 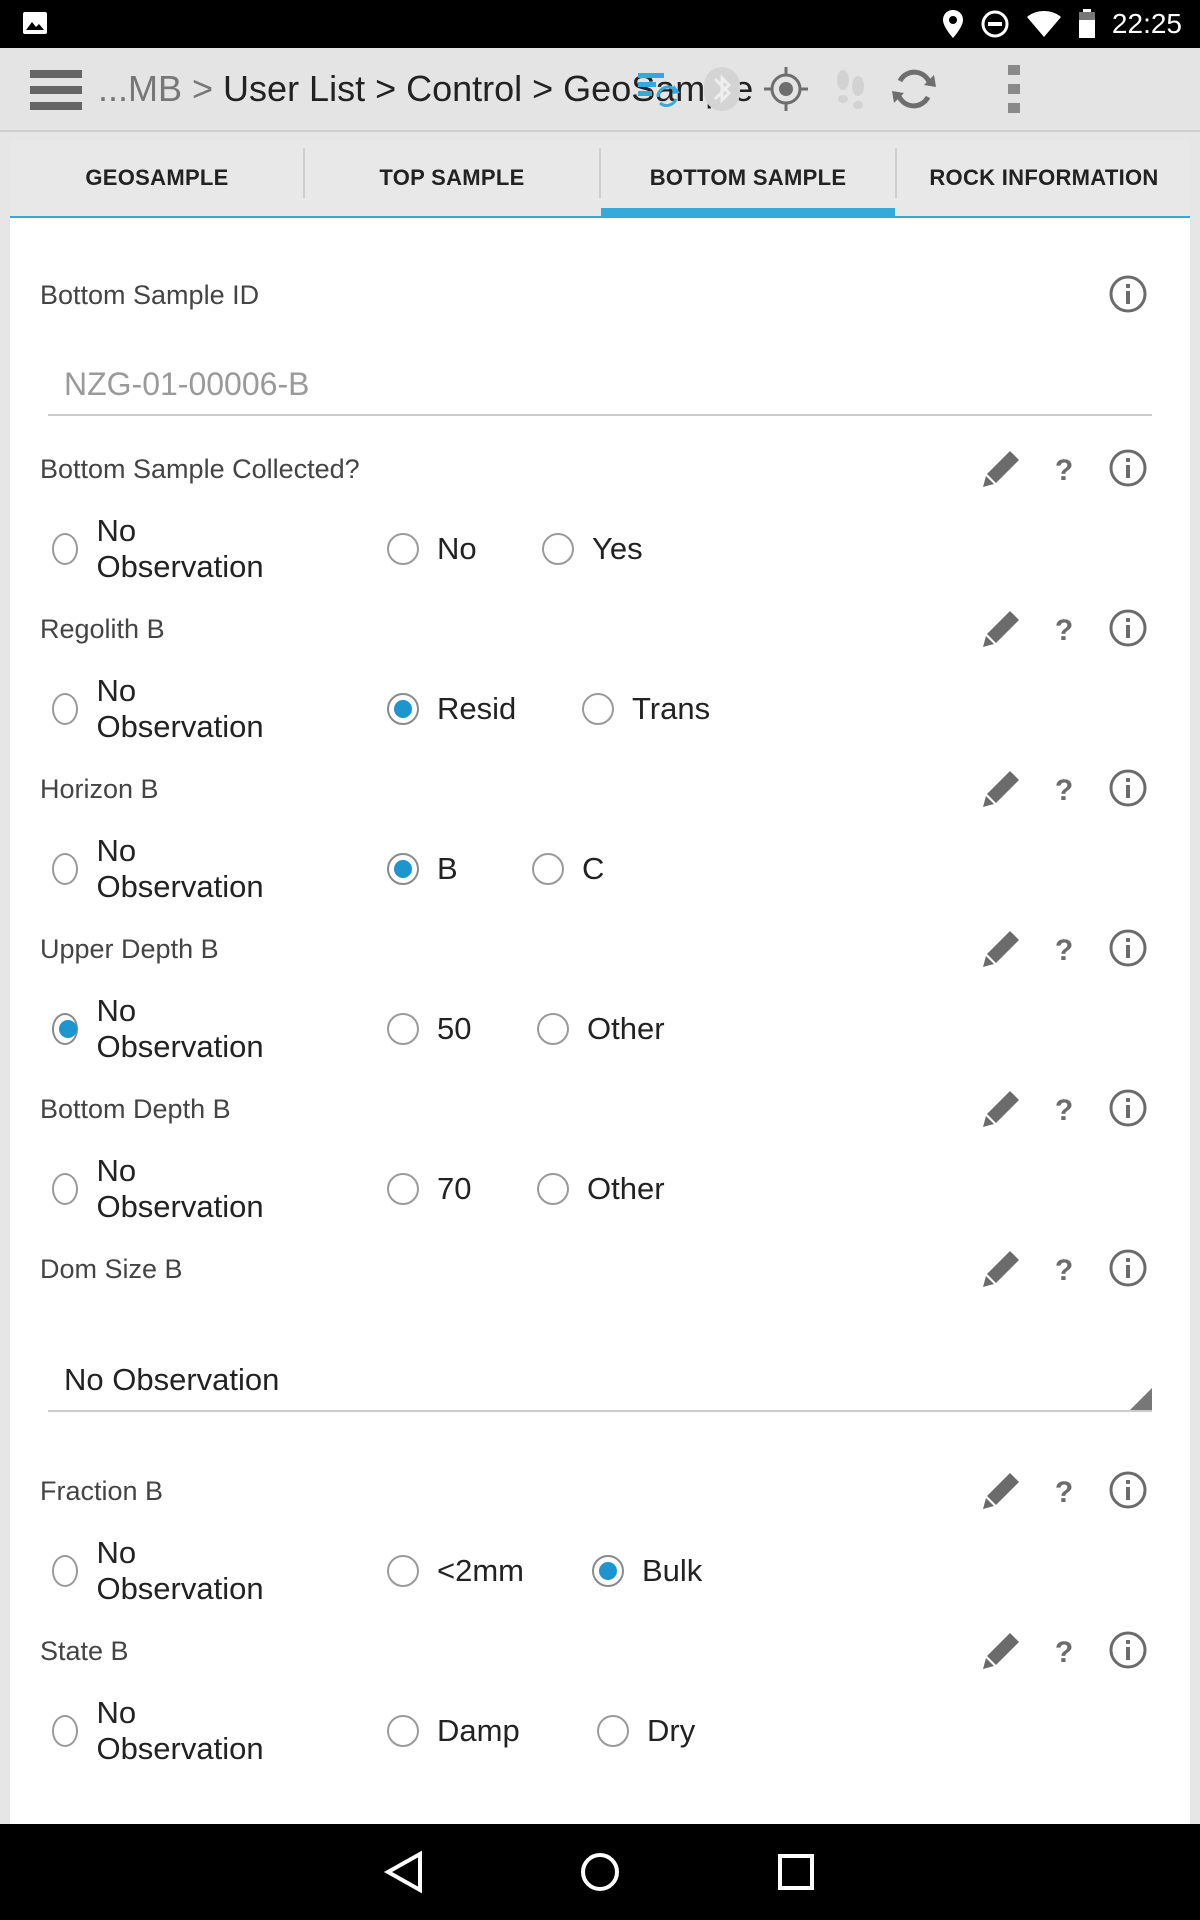 What do you see at coordinates (600, 1383) in the screenshot?
I see `dom-size-select: No Observation` at bounding box center [600, 1383].